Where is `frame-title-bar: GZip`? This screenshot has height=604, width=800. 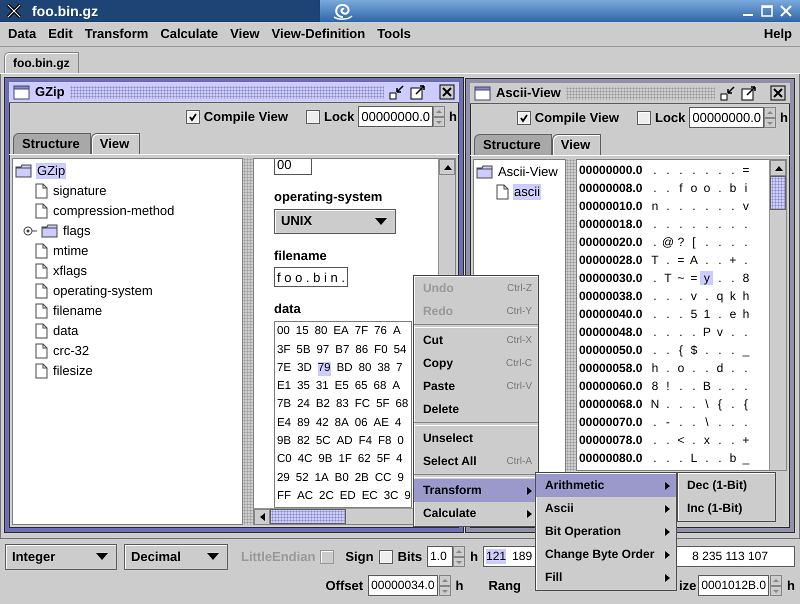
frame-title-bar: GZip is located at coordinates (234, 92).